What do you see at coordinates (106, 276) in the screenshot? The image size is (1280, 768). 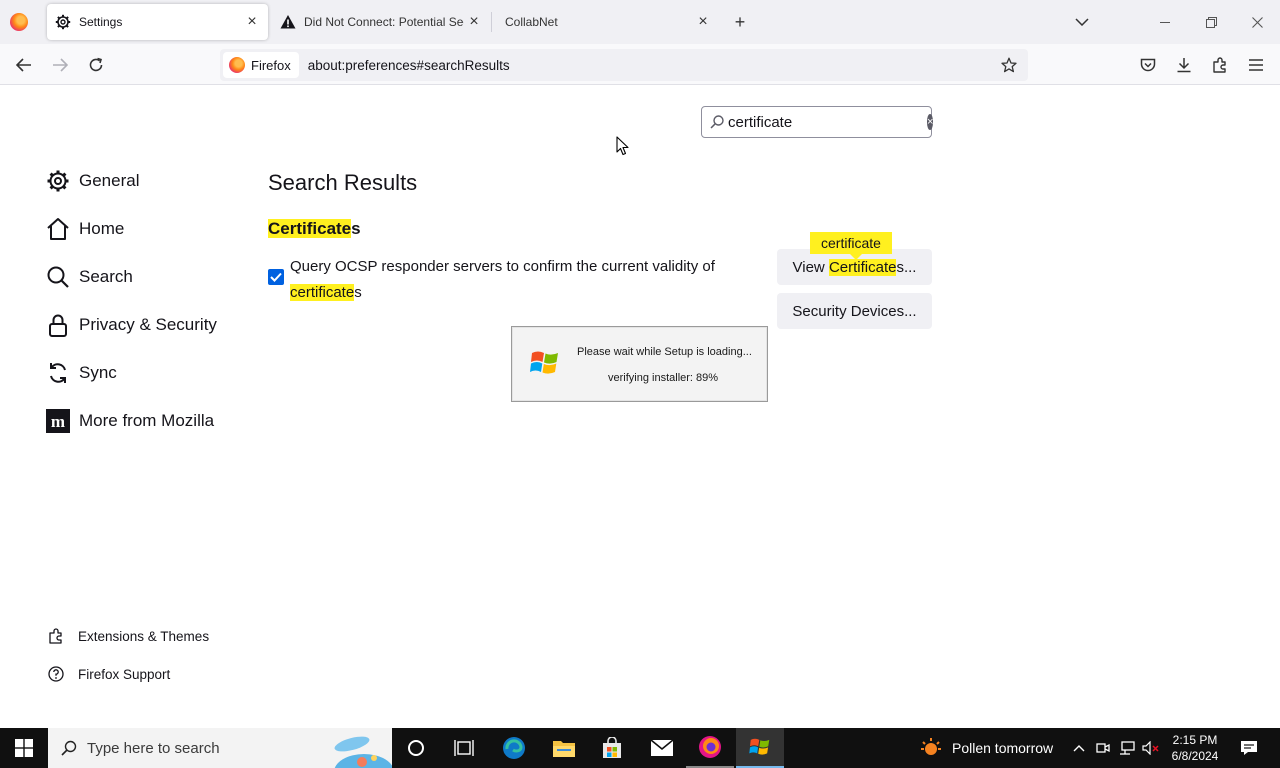 I see `category-label: Search` at bounding box center [106, 276].